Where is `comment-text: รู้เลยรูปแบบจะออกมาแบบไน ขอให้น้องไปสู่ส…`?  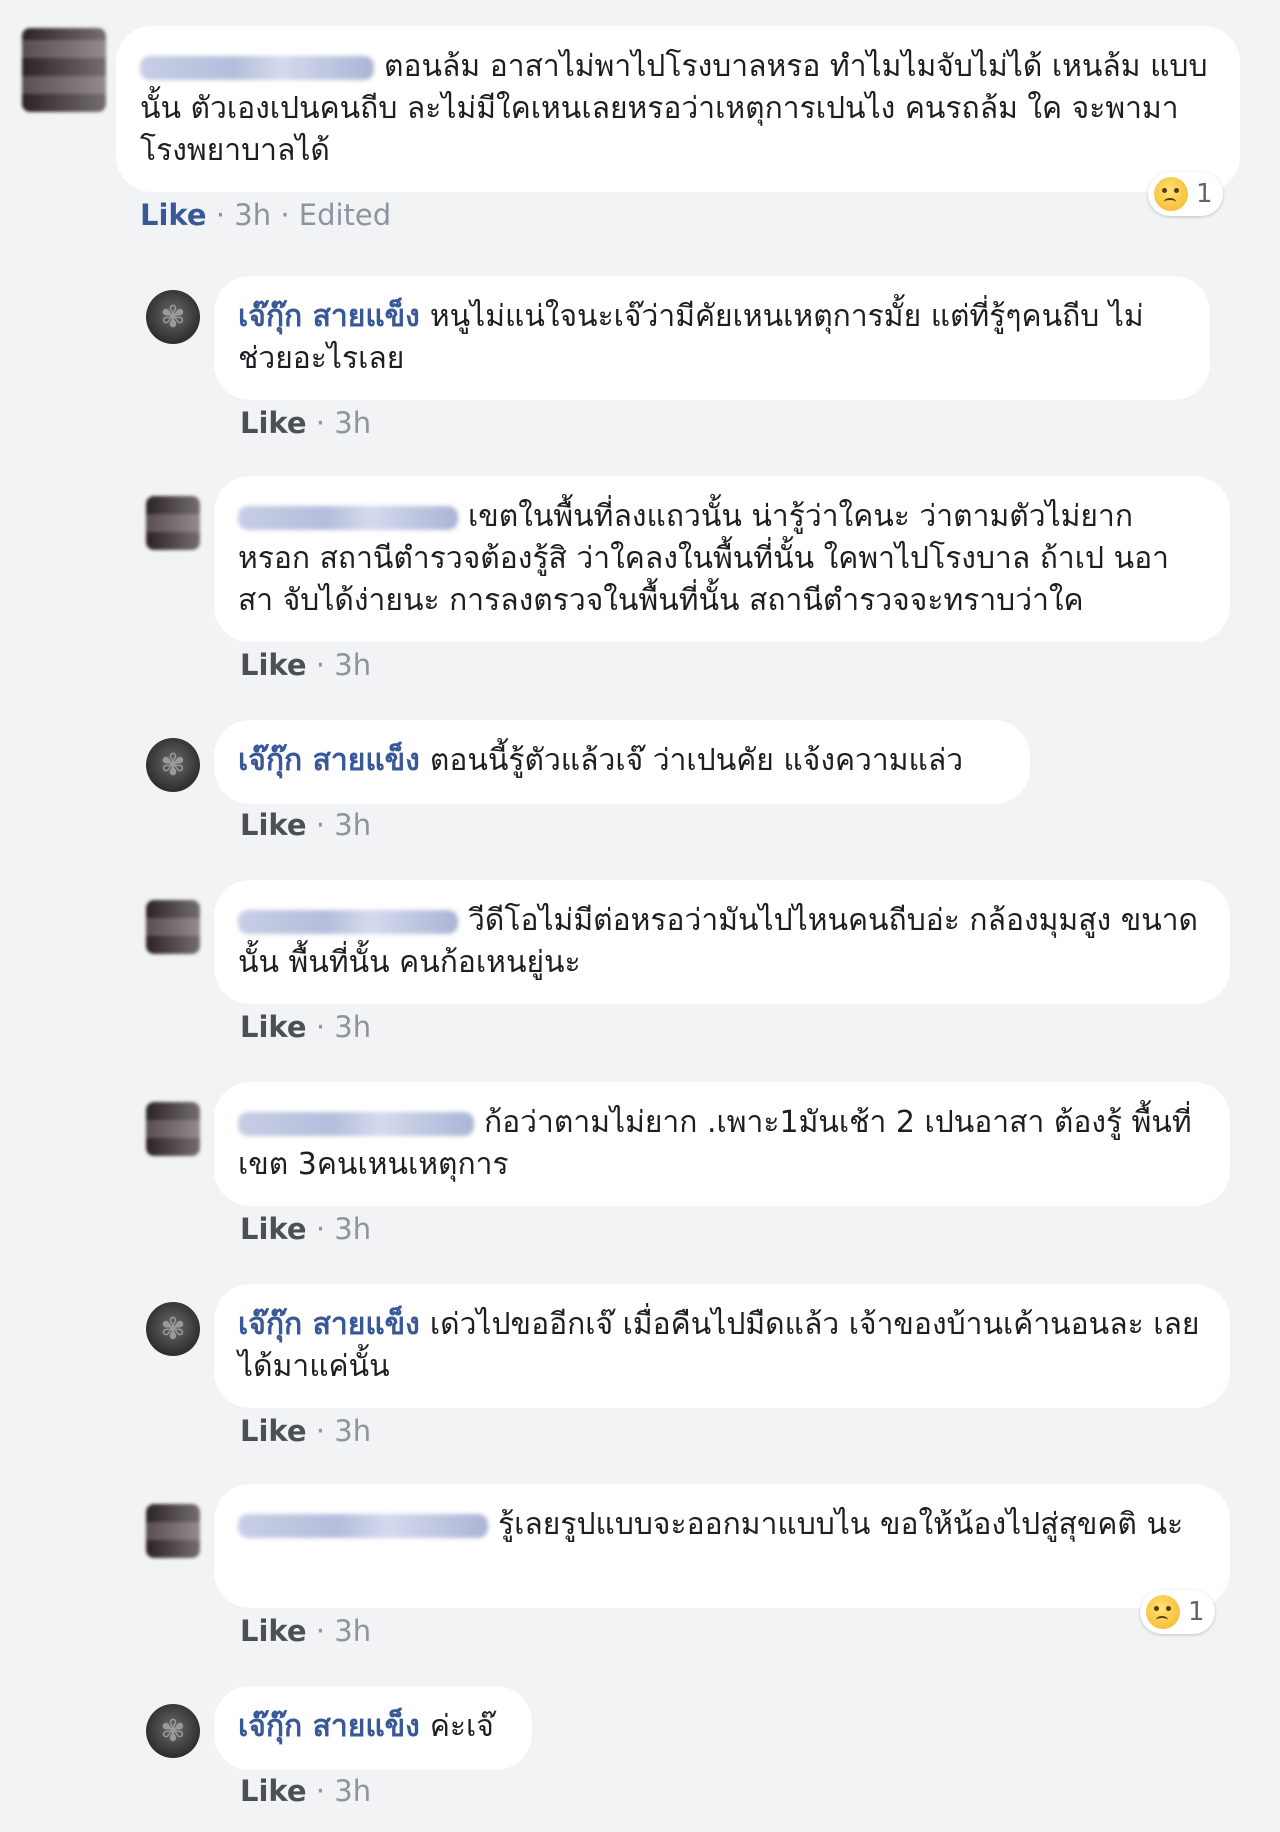
comment-text: รู้เลยรูปแบบจะออกมาแบบไน ขอให้น้องไปสู่ส… is located at coordinates (841, 1524).